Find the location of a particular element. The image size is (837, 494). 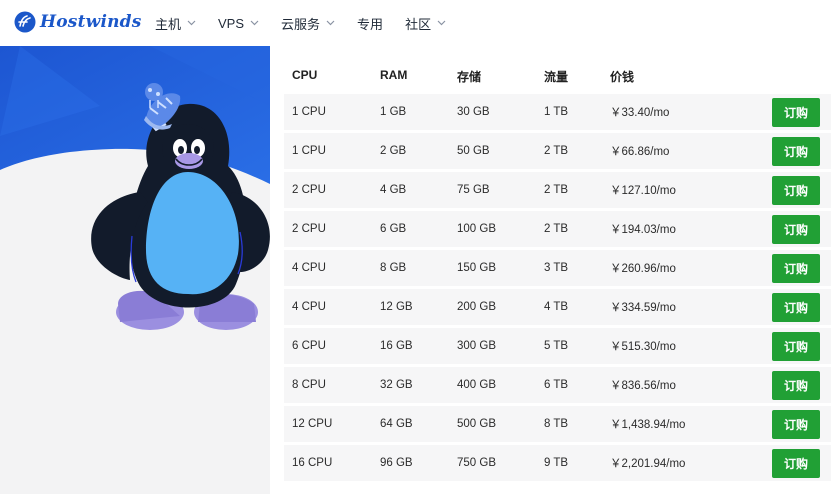

cell-ram: 64 GB is located at coordinates (396, 424).